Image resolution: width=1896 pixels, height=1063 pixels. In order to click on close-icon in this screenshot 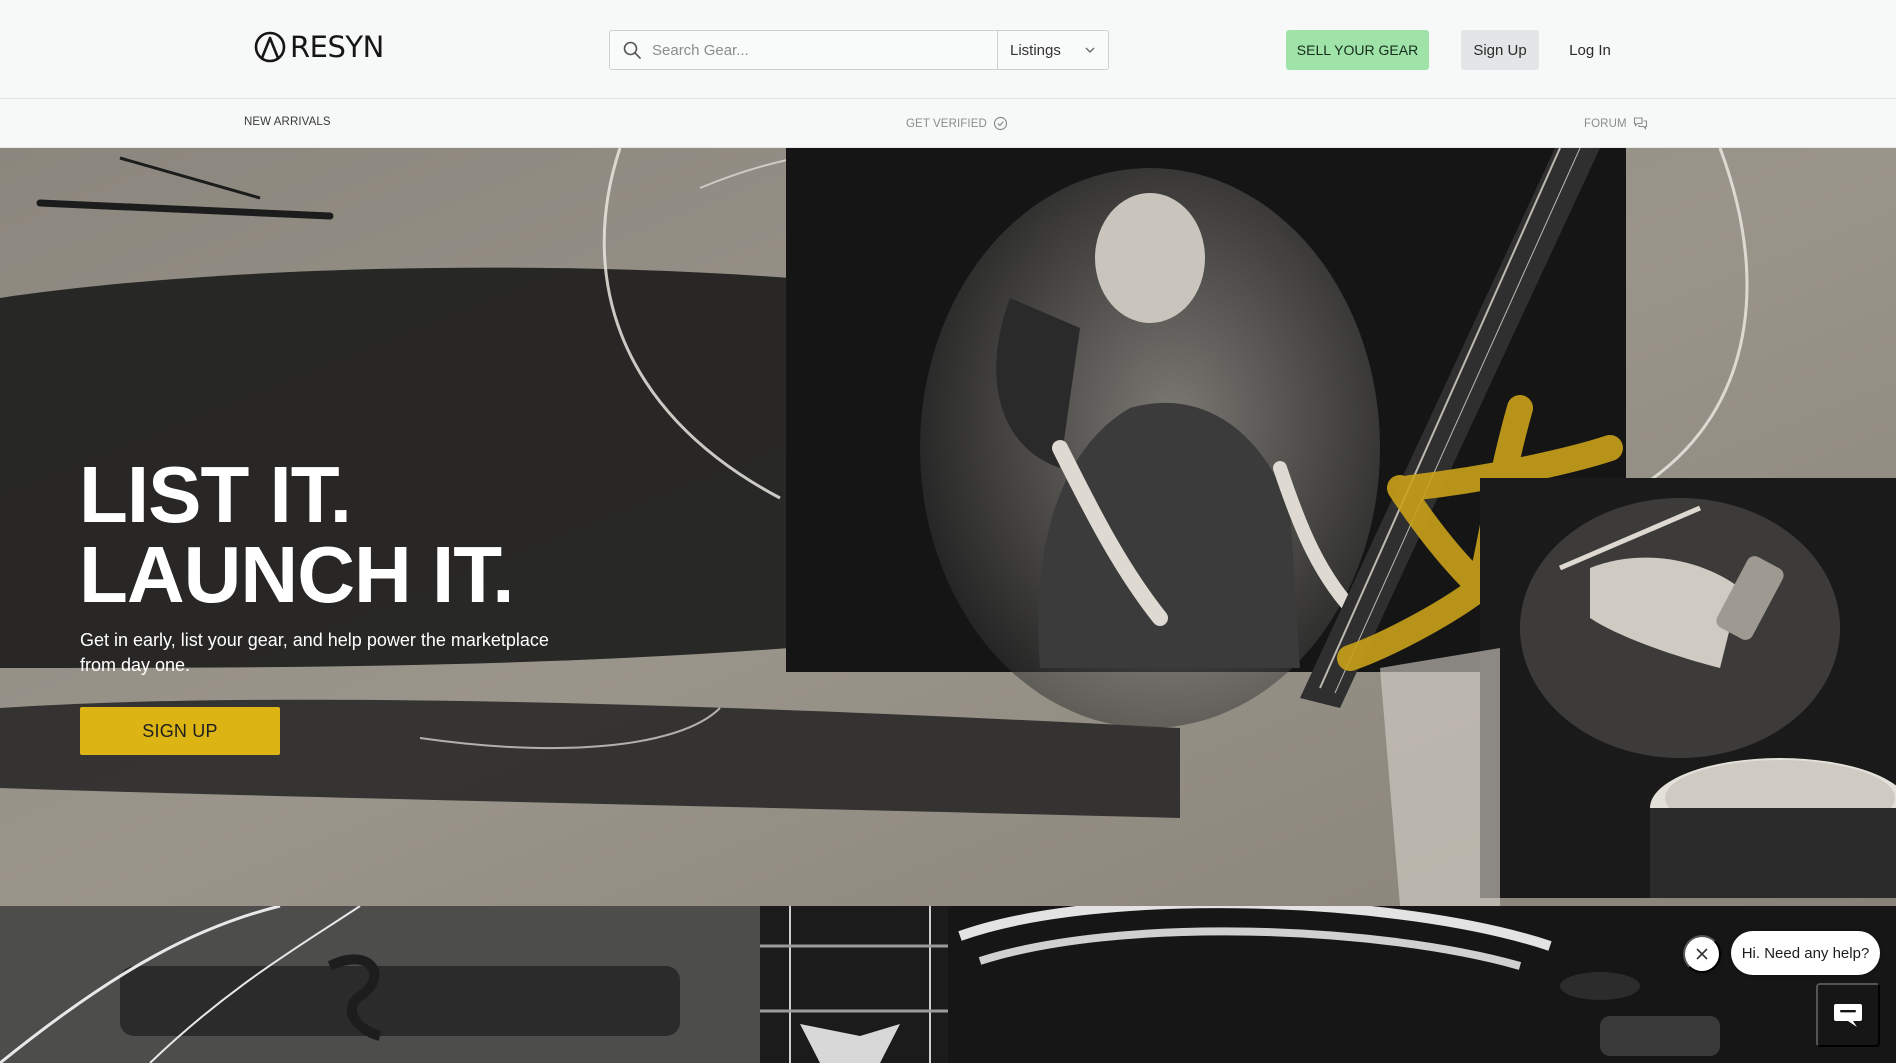, I will do `click(1702, 954)`.